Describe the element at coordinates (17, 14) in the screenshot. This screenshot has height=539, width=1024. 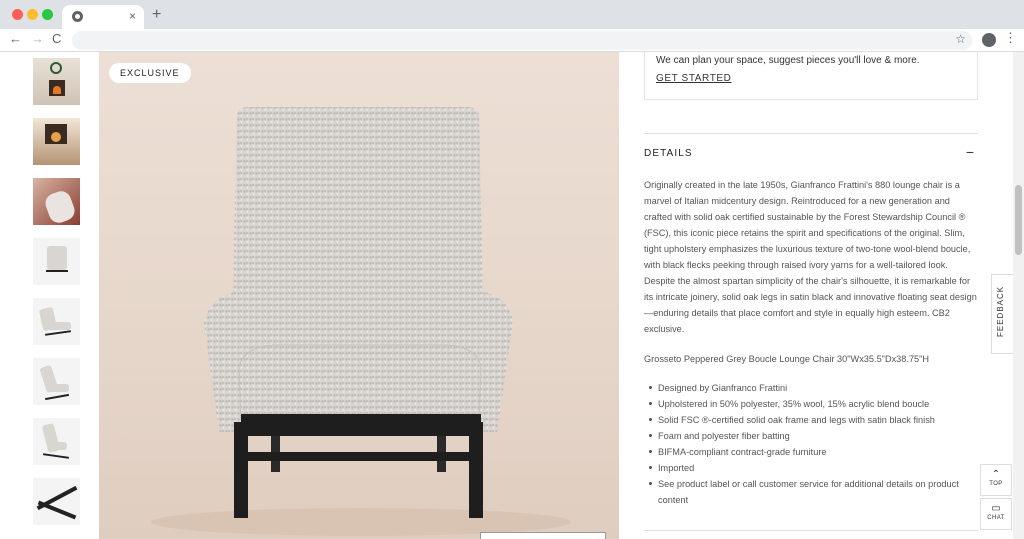
I see `close-window-button` at that location.